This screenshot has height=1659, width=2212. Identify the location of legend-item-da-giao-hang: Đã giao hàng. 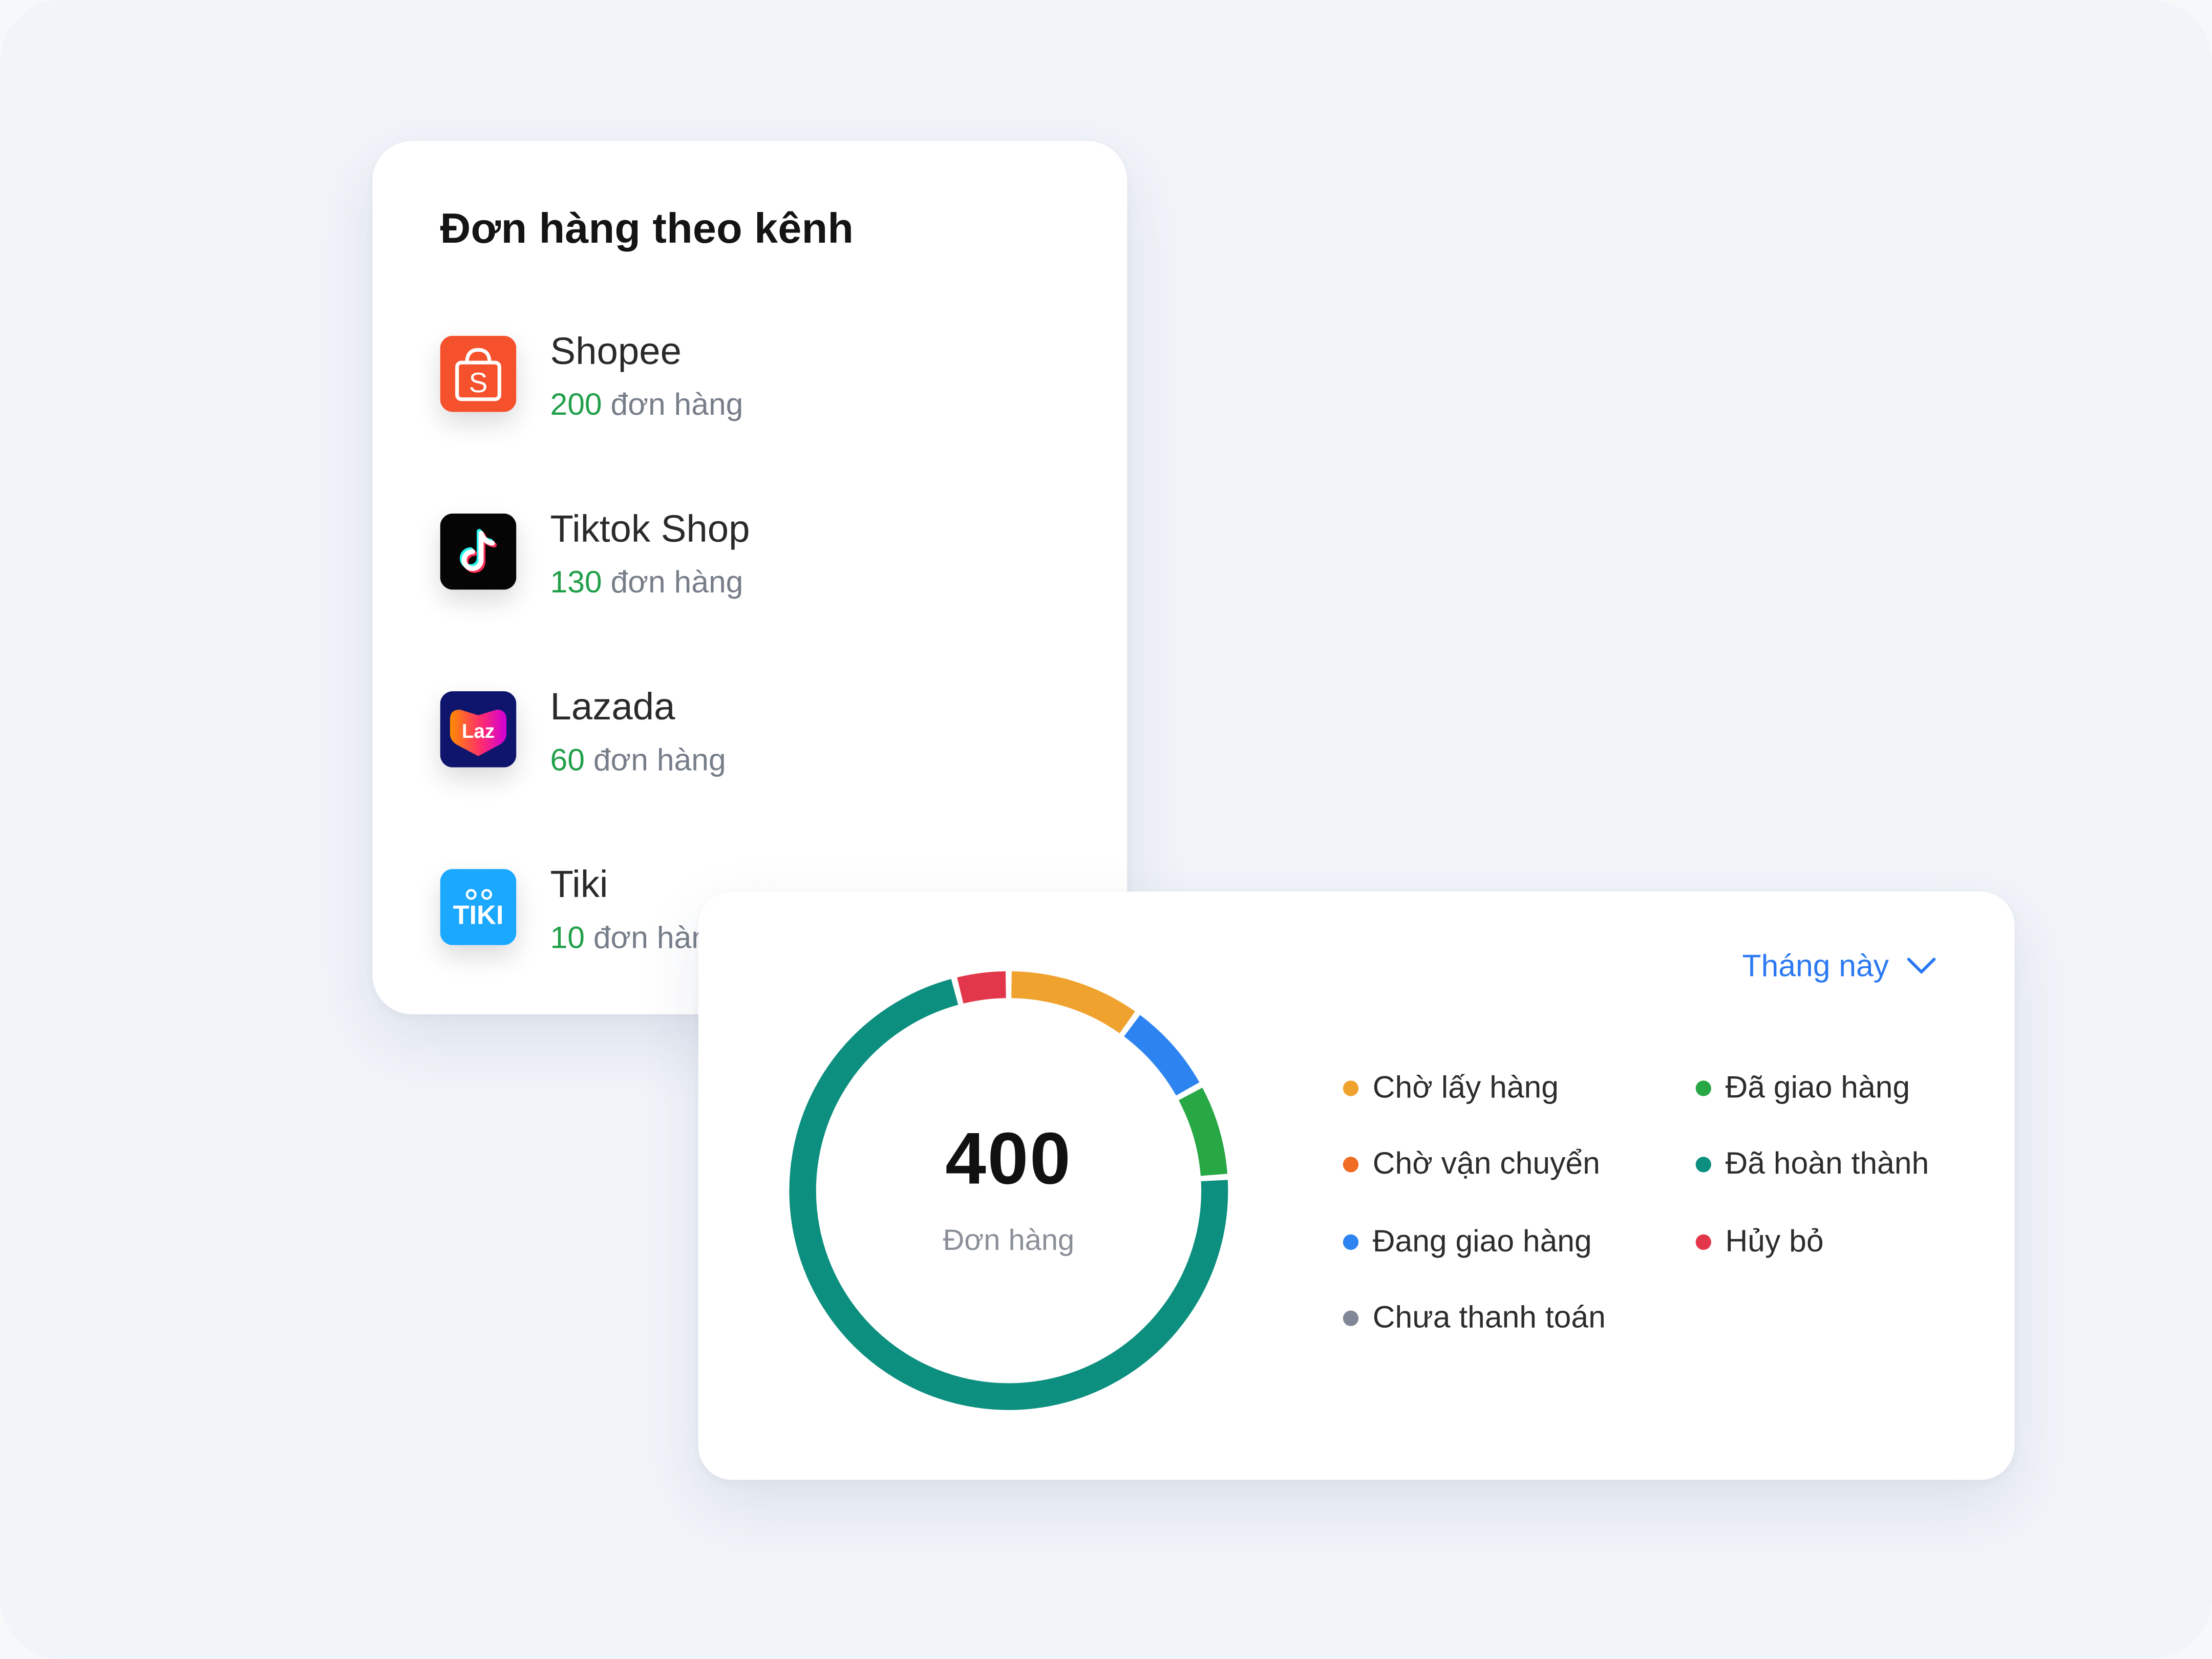
(1802, 1088).